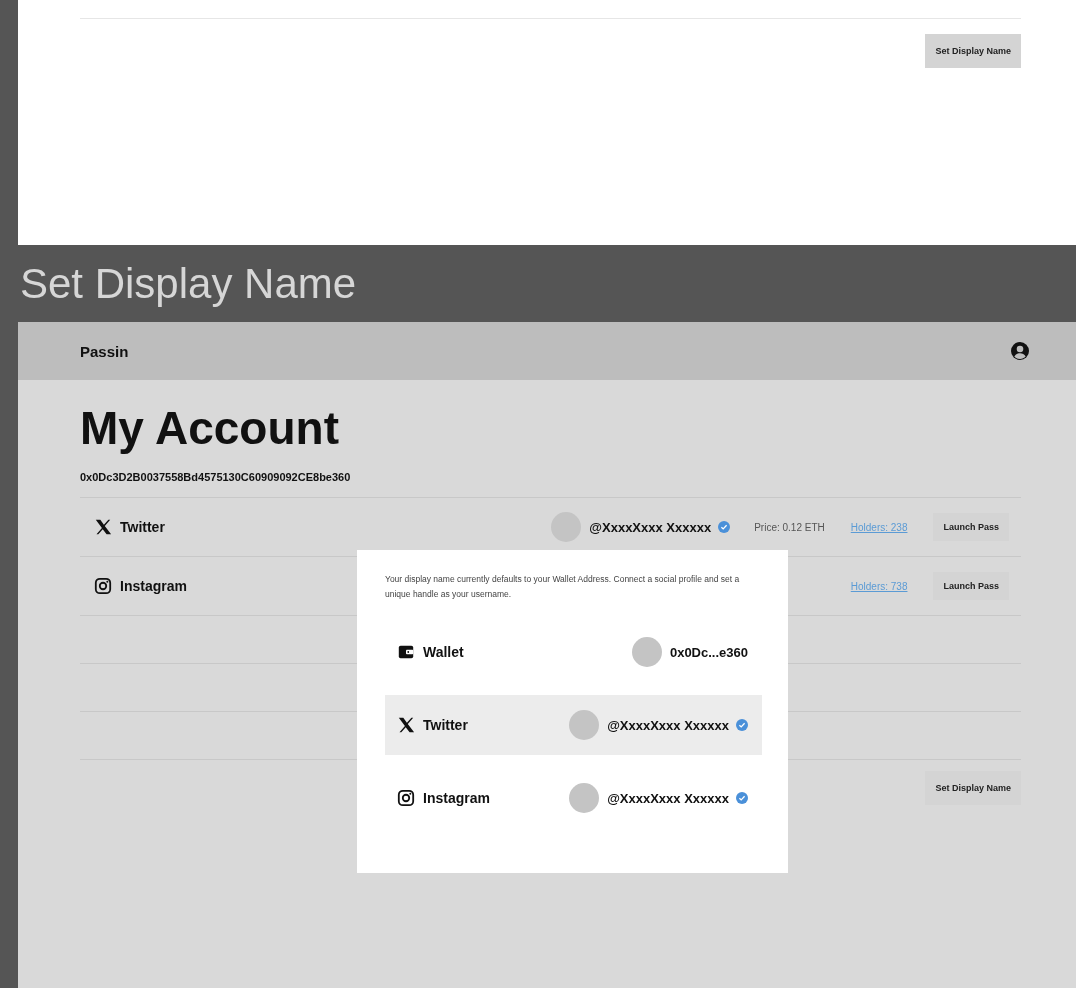 The image size is (1076, 988). I want to click on account-option: Twitter @XxxxXxxx Xxxxxx, so click(573, 725).